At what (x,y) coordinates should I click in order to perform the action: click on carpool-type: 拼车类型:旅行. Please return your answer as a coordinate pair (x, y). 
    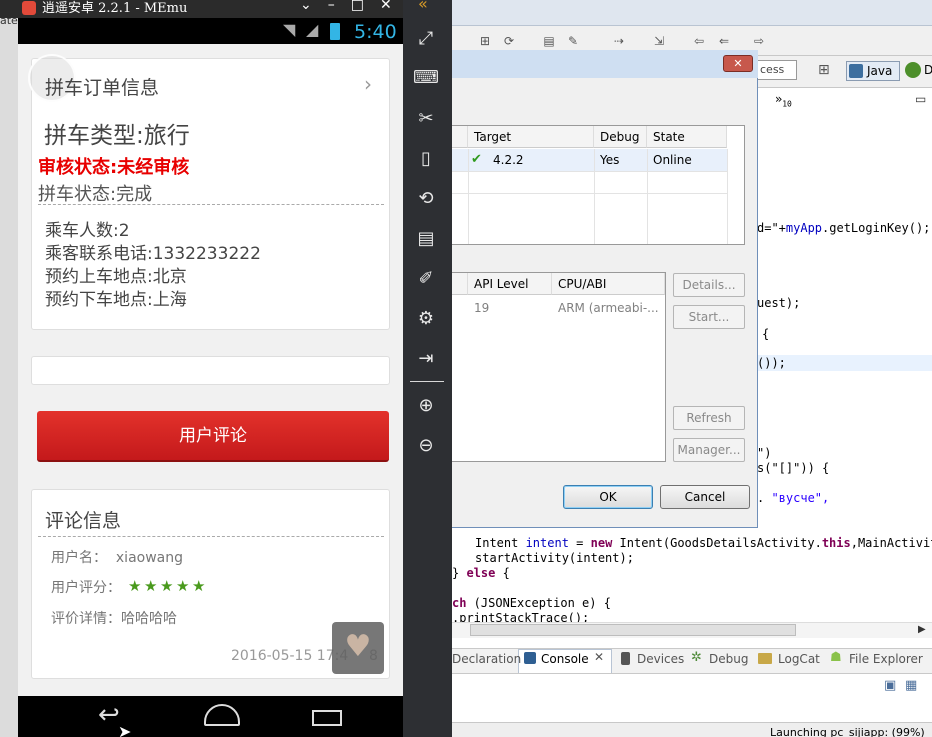
    Looking at the image, I should click on (117, 136).